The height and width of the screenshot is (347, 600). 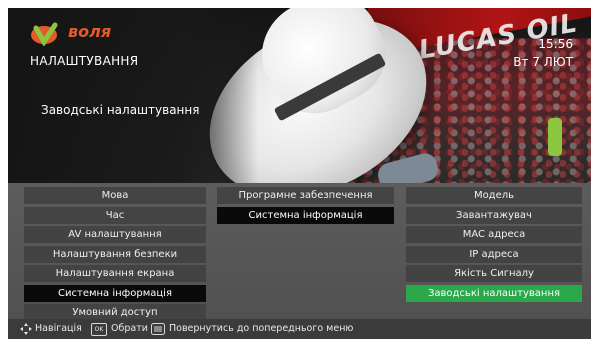 What do you see at coordinates (115, 195) in the screenshot?
I see `menu-item-language: Мова` at bounding box center [115, 195].